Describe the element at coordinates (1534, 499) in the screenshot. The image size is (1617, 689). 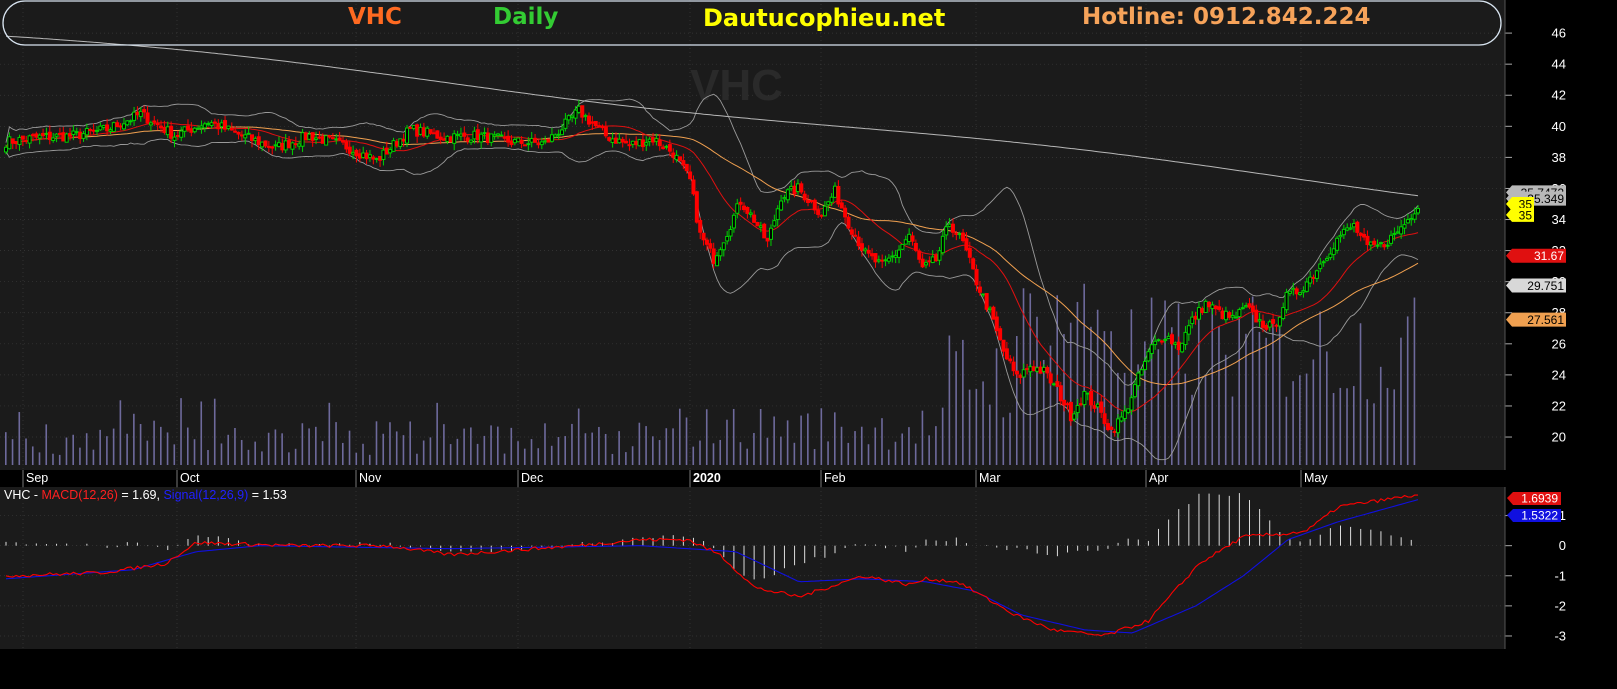
I see `macd-value-badge: 1.6939` at that location.